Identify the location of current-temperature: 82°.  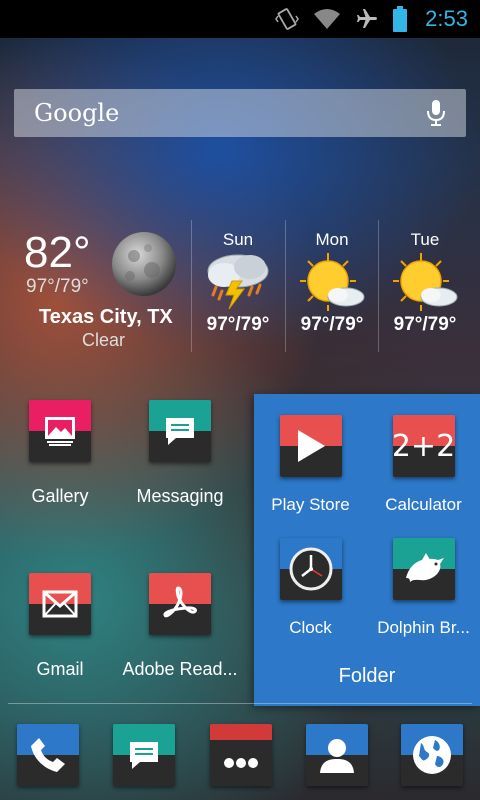
(57, 252).